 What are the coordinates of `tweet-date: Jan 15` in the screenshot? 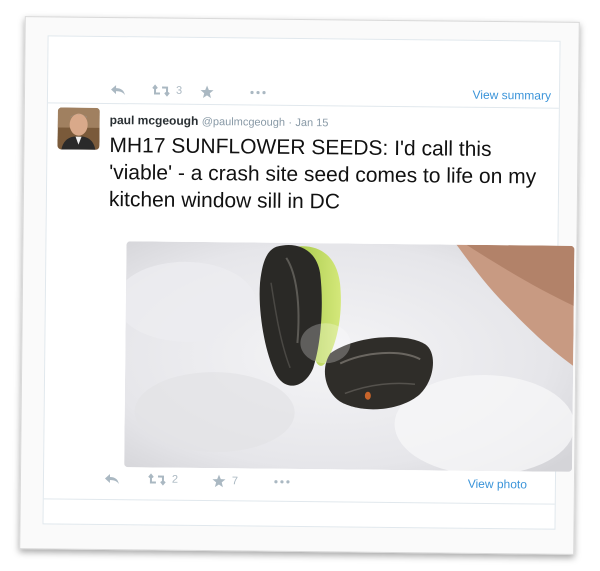 It's located at (311, 123).